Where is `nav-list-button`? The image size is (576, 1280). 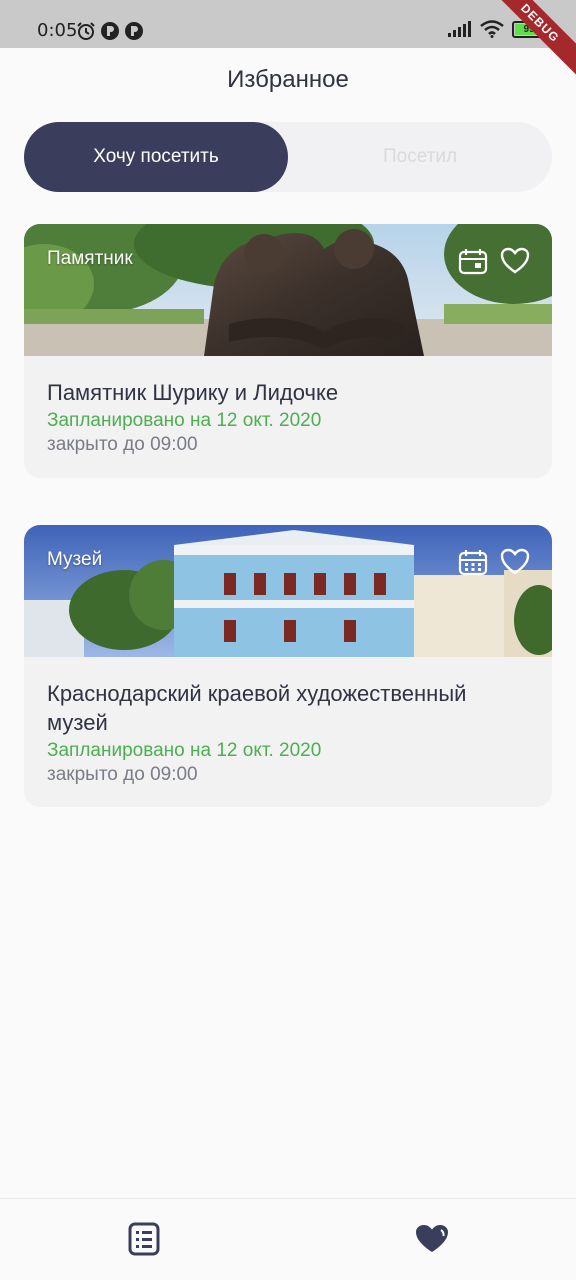
nav-list-button is located at coordinates (144, 1239).